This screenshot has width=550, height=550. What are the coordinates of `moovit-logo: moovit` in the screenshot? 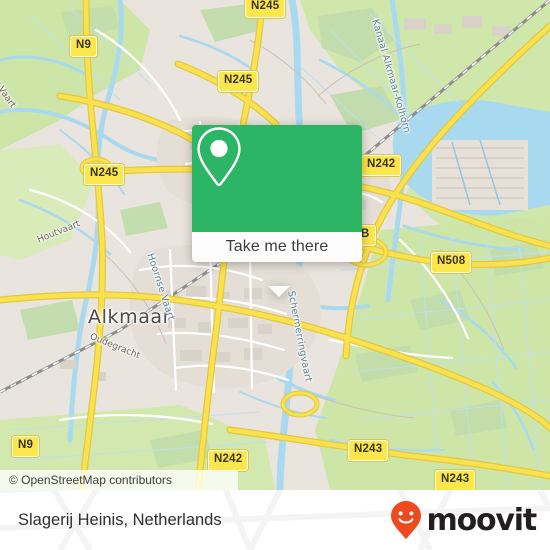 It's located at (463, 520).